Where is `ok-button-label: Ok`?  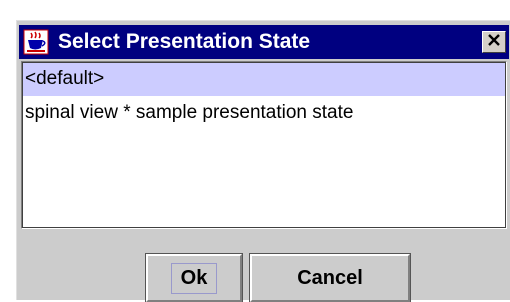
ok-button-label: Ok is located at coordinates (194, 278).